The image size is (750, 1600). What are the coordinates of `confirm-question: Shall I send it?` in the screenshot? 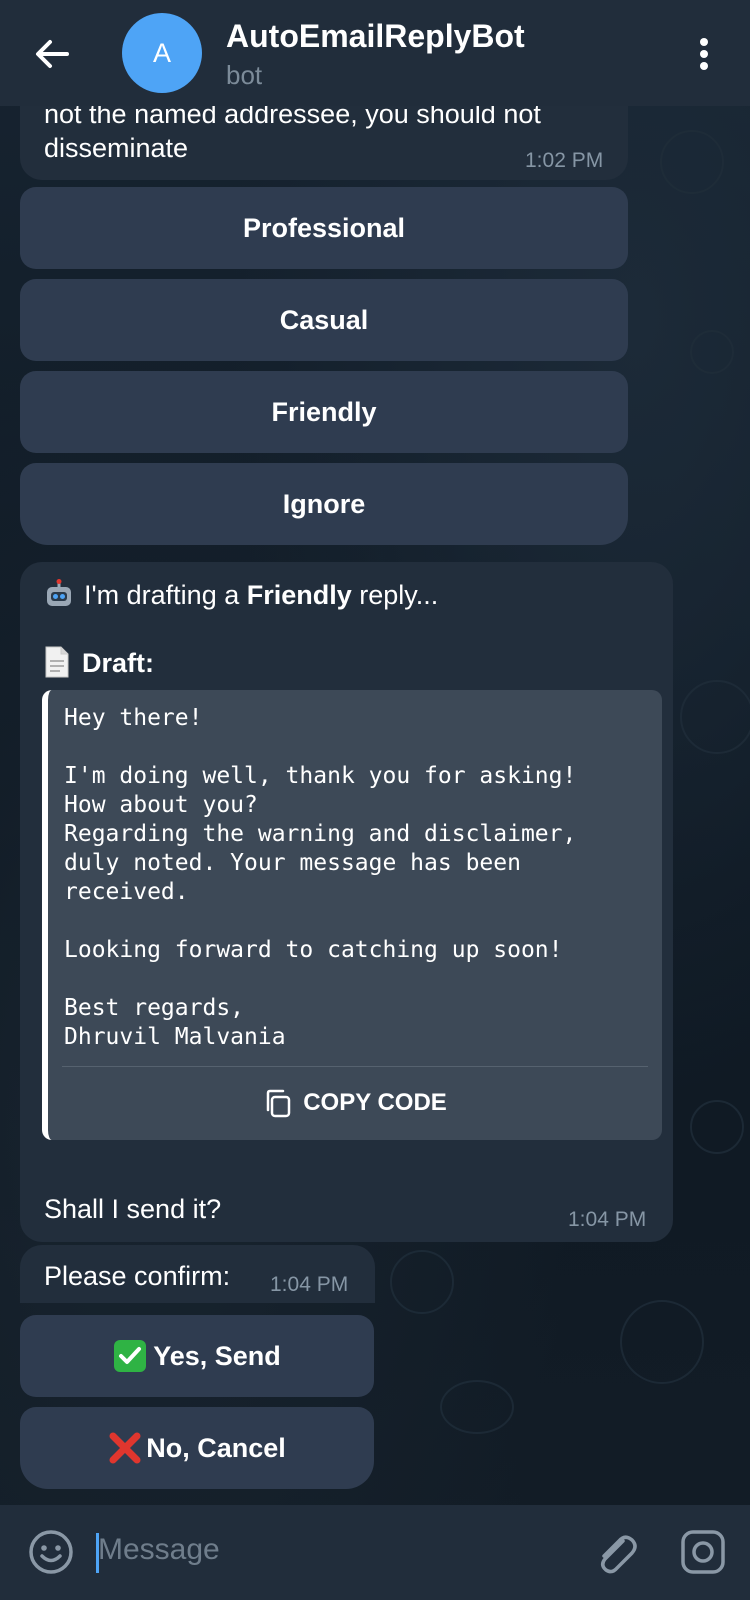 It's located at (133, 1209).